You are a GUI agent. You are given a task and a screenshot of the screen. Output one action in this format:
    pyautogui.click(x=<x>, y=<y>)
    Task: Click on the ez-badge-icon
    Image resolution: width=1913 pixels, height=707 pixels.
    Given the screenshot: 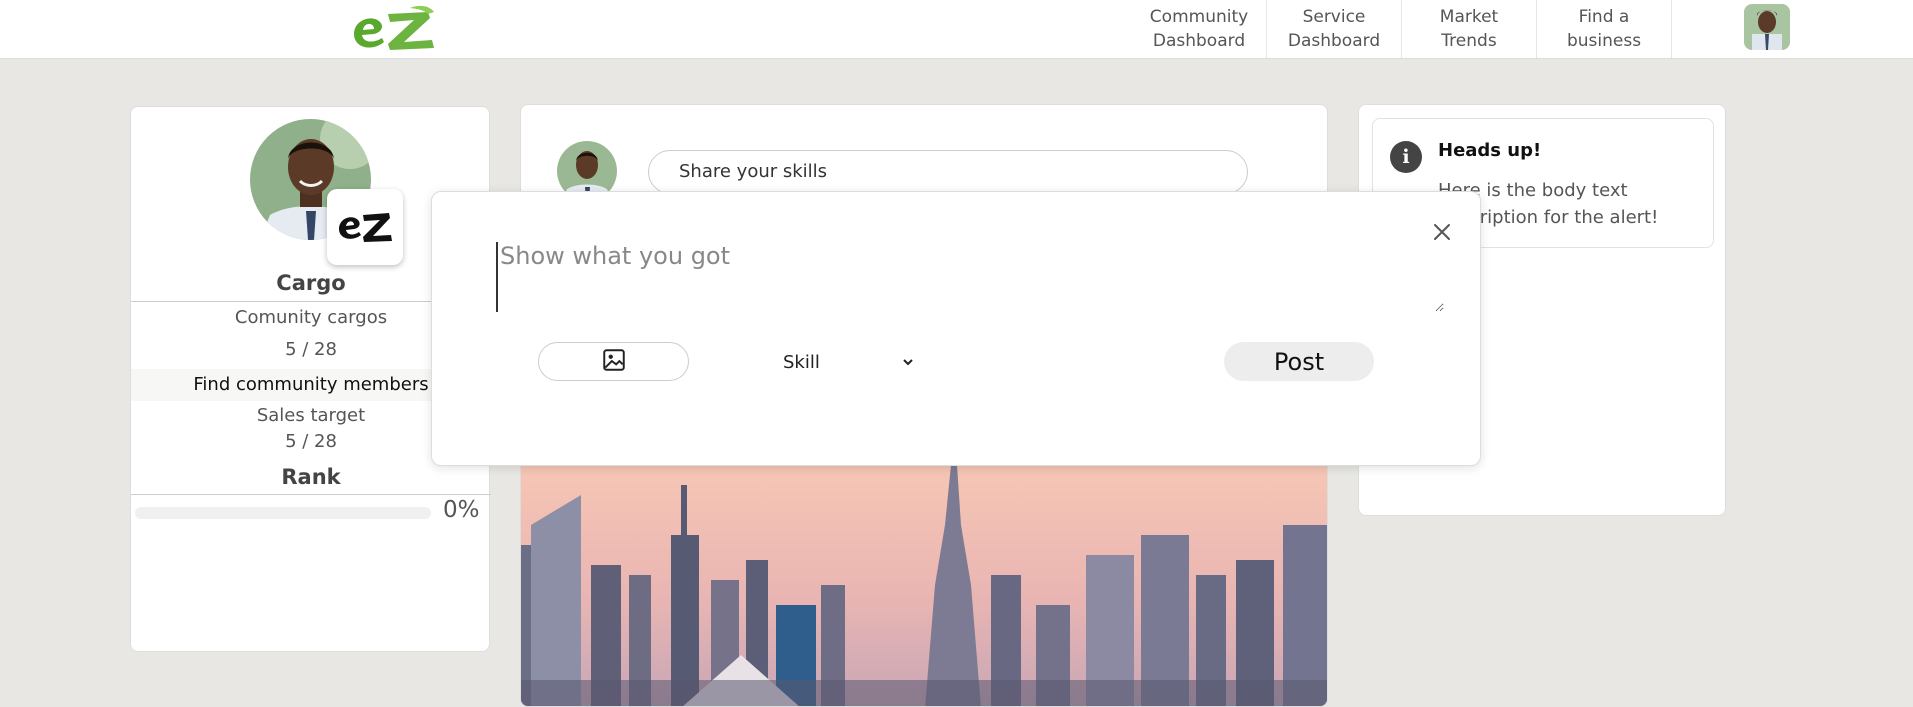 What is the action you would take?
    pyautogui.click(x=365, y=227)
    